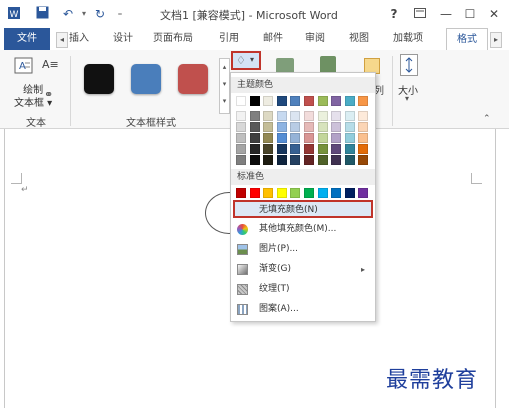 The height and width of the screenshot is (408, 509). What do you see at coordinates (24, 66) in the screenshot?
I see `draw-textbox-icon: A` at bounding box center [24, 66].